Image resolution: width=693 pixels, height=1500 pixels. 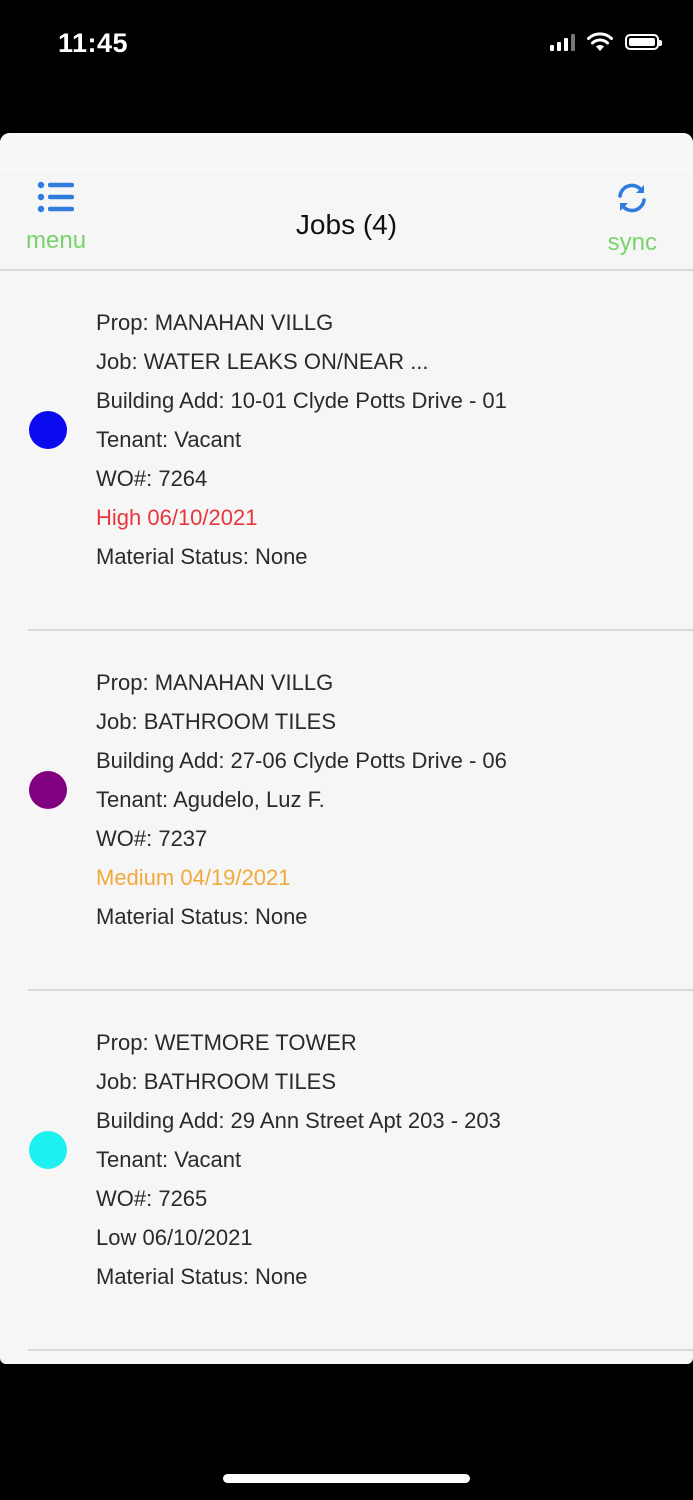 I want to click on sync-button: sync, so click(x=632, y=219).